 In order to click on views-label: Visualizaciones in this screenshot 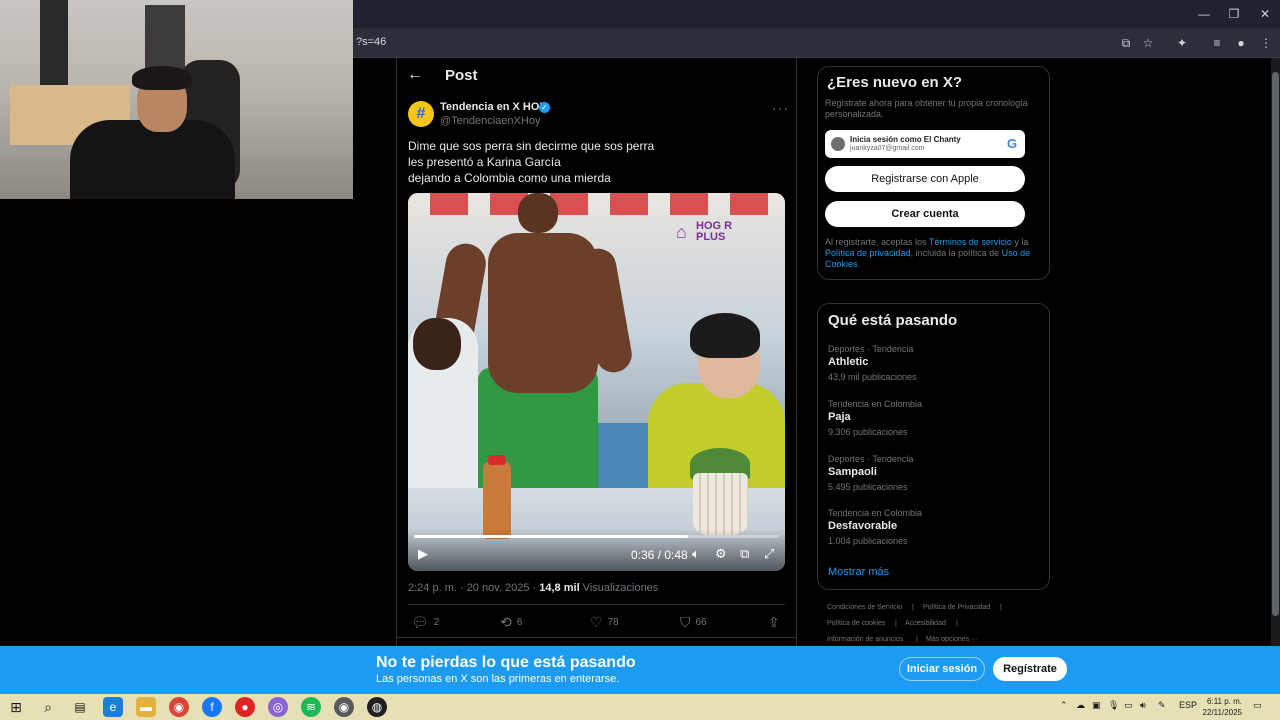, I will do `click(619, 588)`.